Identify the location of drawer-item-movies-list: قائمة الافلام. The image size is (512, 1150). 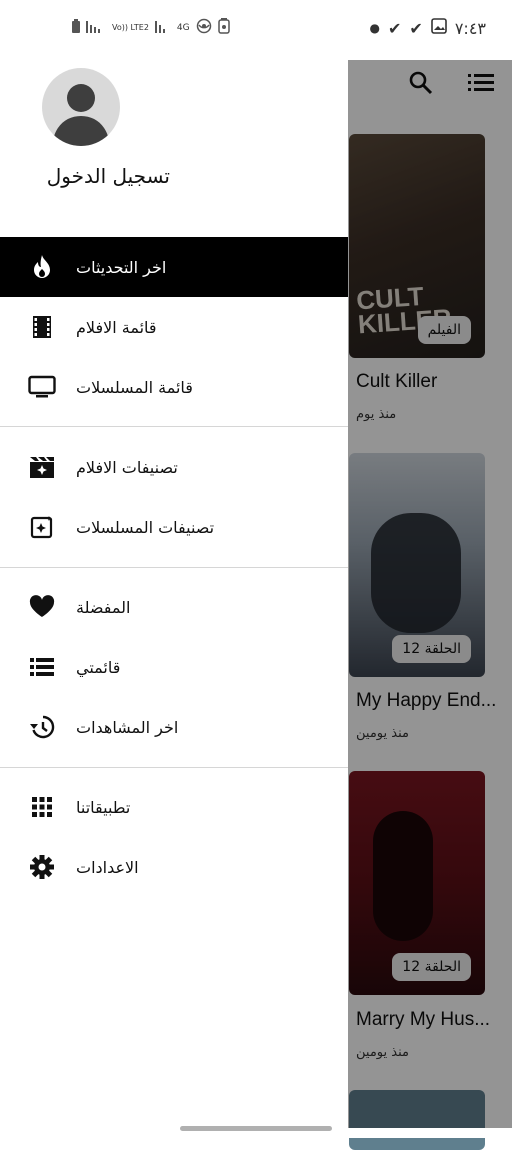
(174, 327).